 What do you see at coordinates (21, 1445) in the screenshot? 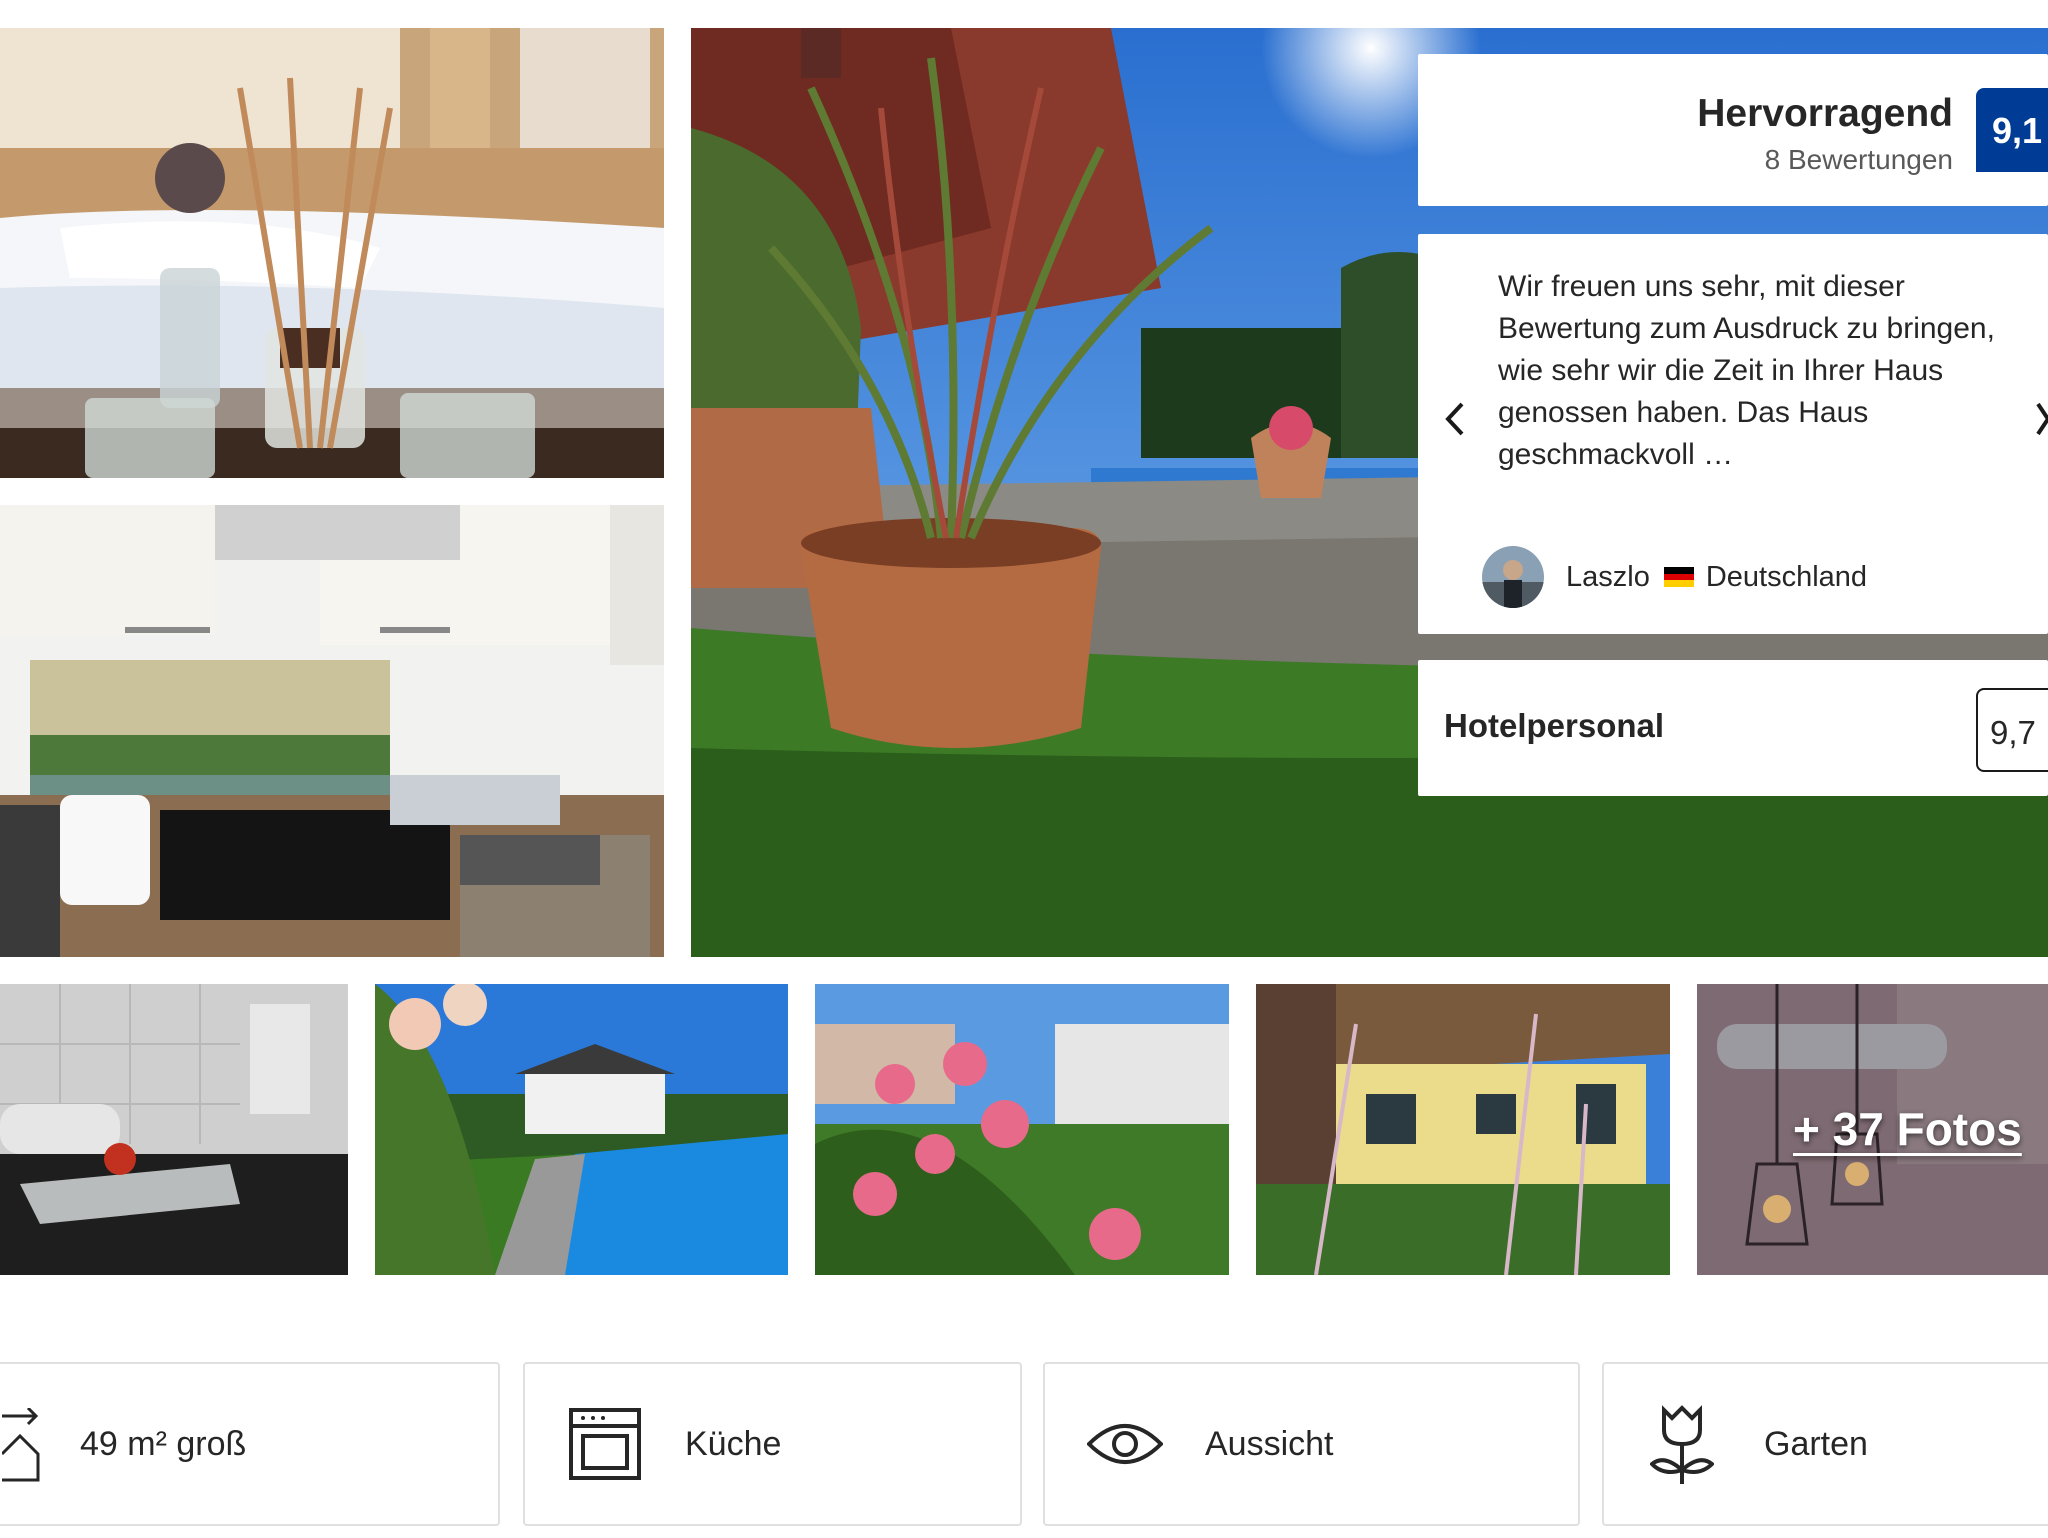
I see `area-icon` at bounding box center [21, 1445].